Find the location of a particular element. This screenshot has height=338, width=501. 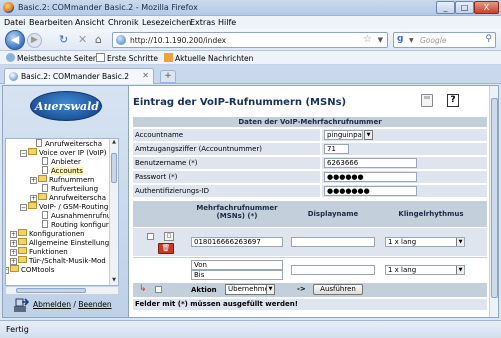

folder-open-icon is located at coordinates (32, 151).